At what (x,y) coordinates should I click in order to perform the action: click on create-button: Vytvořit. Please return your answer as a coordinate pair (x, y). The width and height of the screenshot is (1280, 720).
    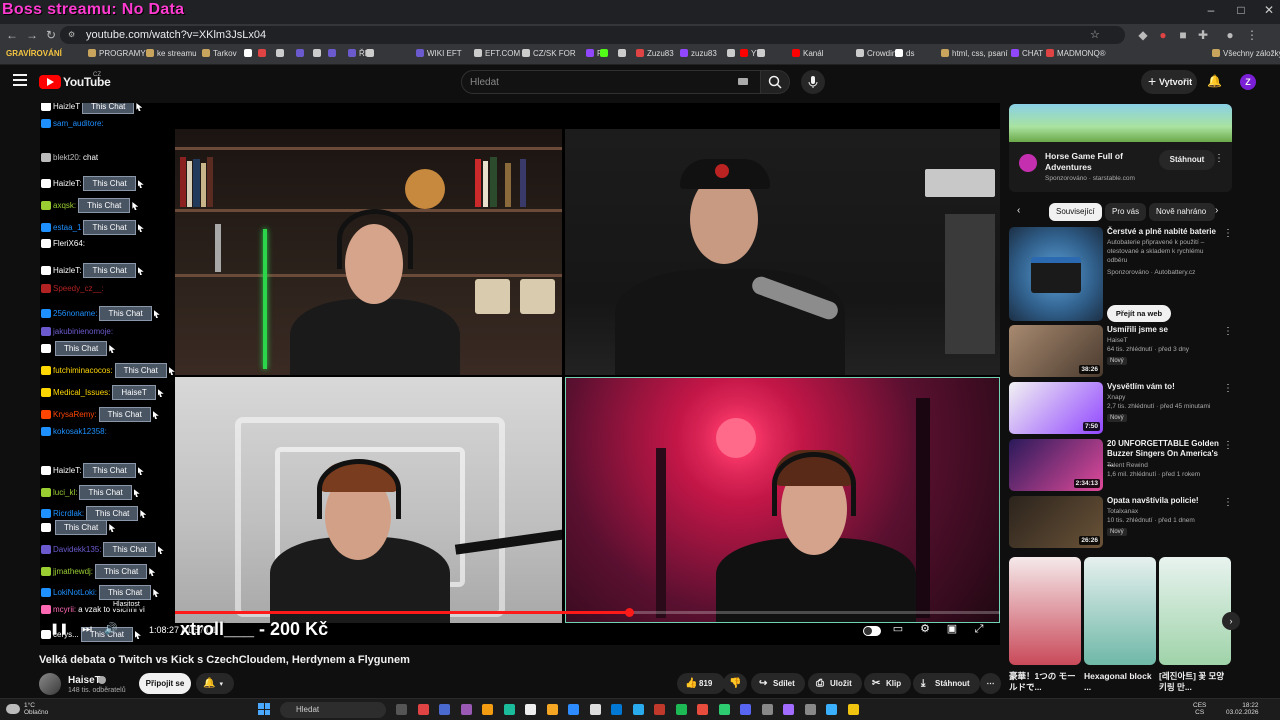
    Looking at the image, I should click on (1169, 81).